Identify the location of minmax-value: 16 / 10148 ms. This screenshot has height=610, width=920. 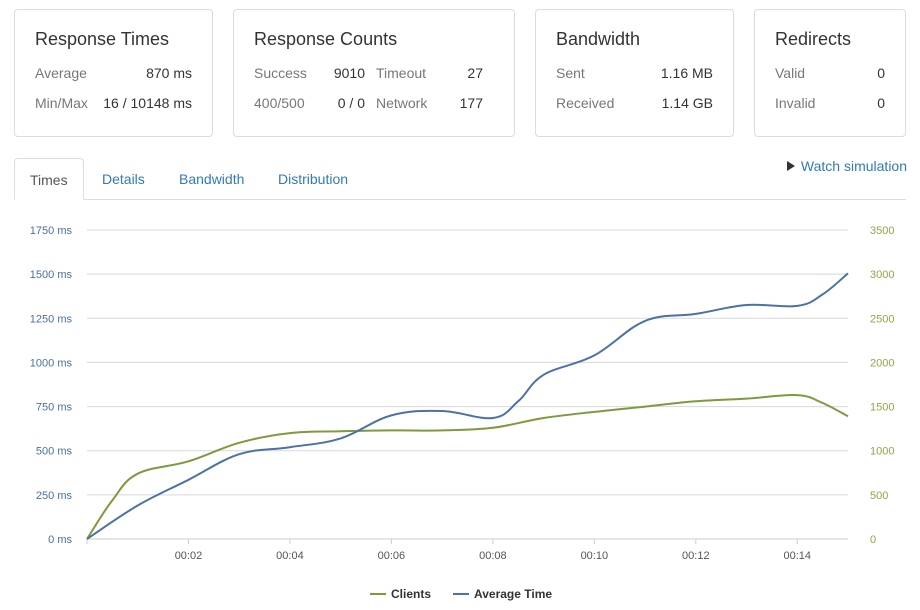
(147, 103).